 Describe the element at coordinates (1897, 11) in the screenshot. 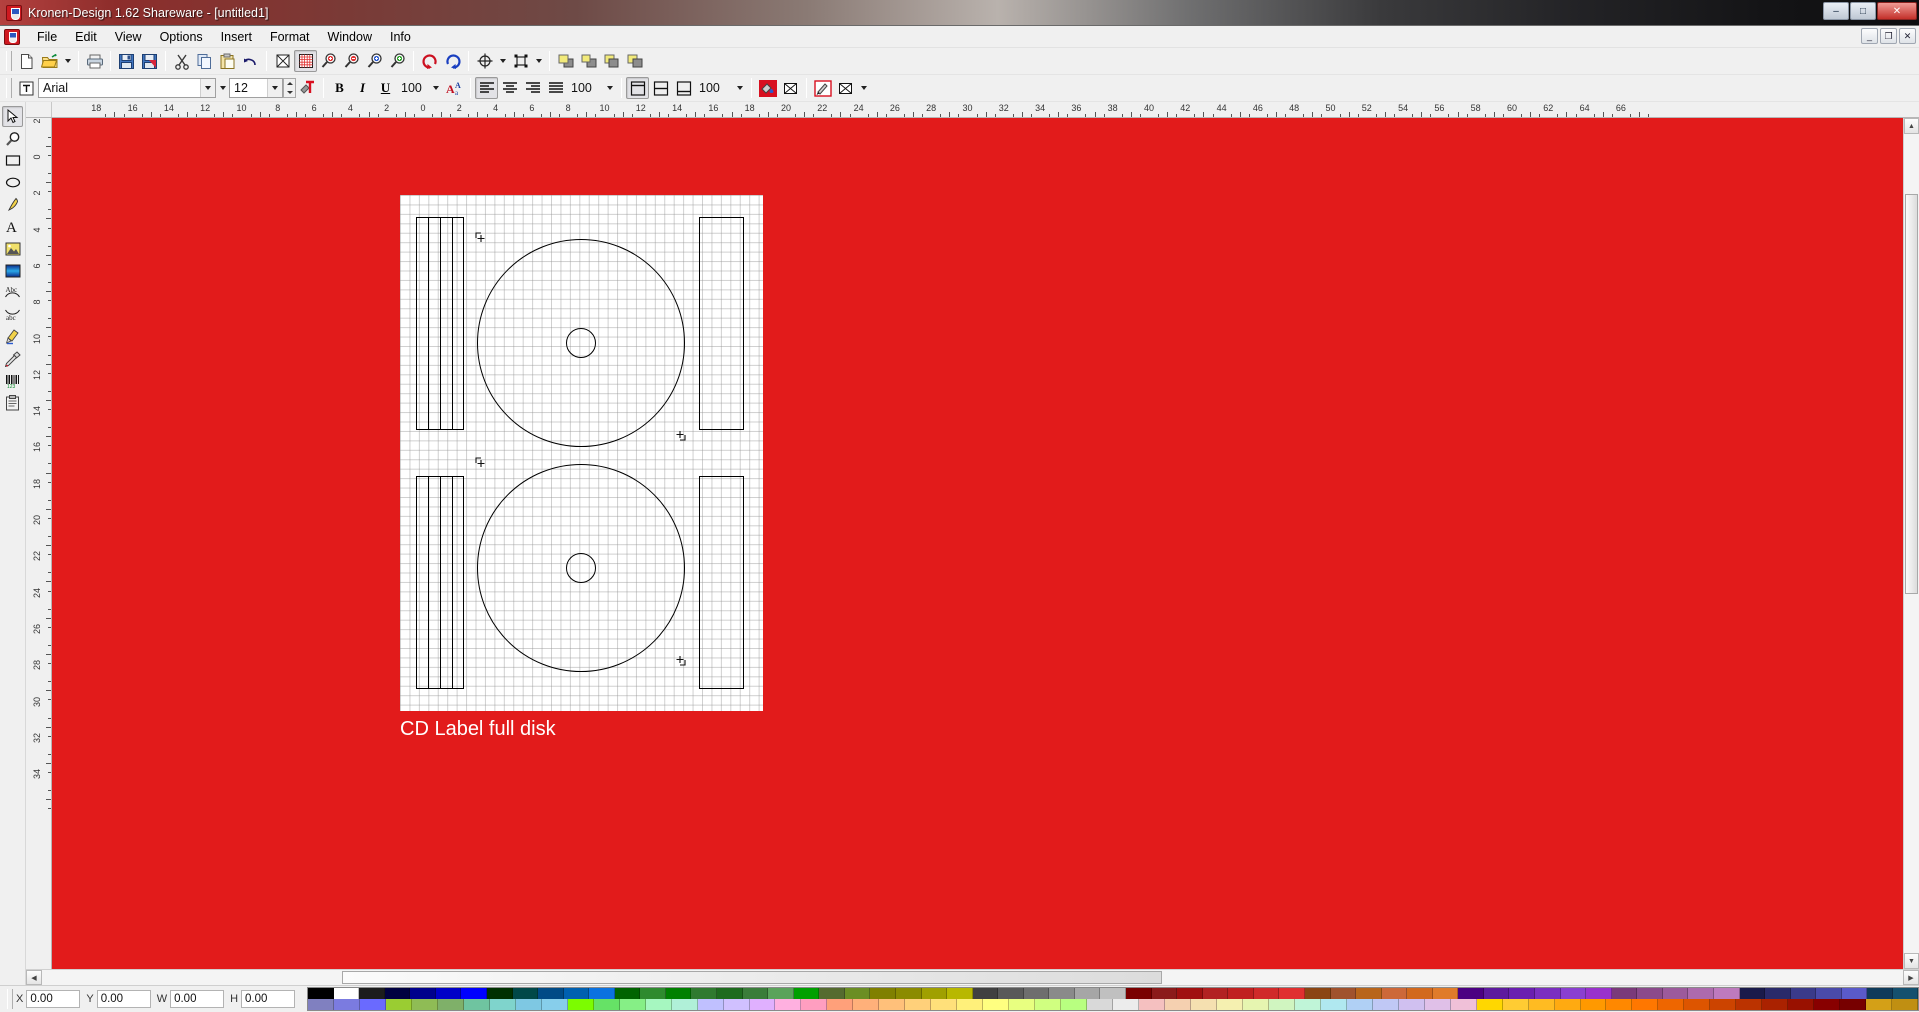

I see `close-button: ✕` at that location.